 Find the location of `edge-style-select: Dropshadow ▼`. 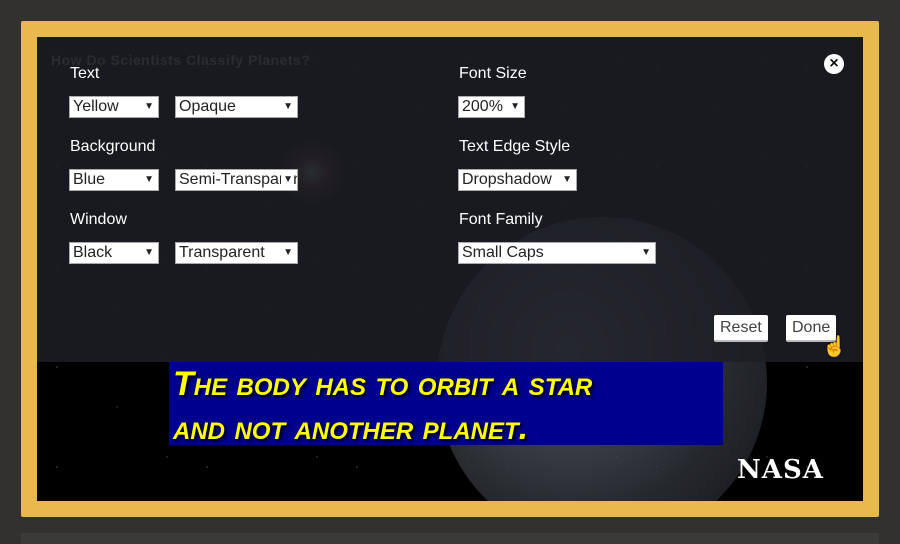

edge-style-select: Dropshadow ▼ is located at coordinates (517, 180).